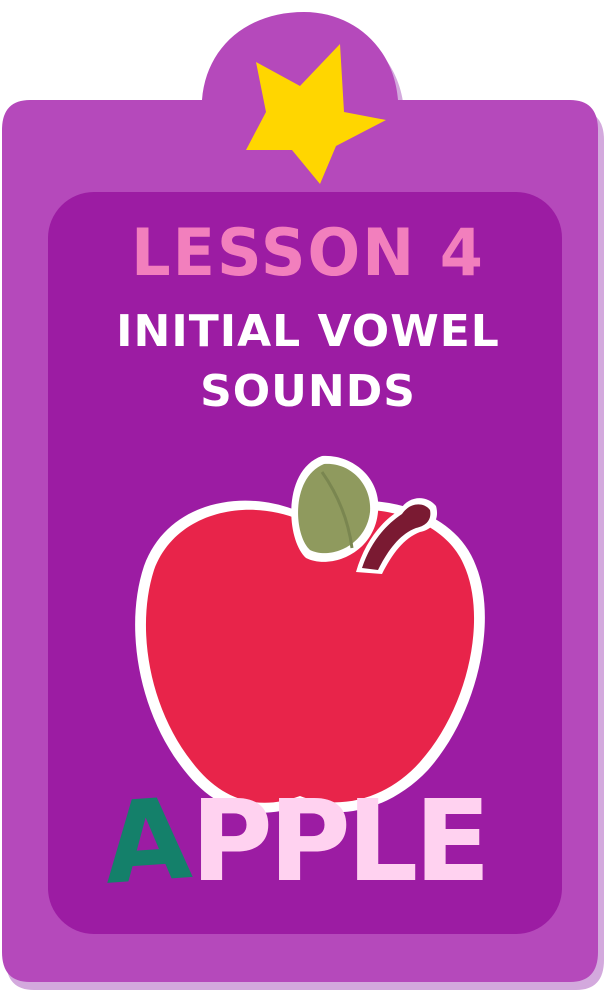  Describe the element at coordinates (308, 331) in the screenshot. I see `topic-line-1: INITIAL VOWEL` at that location.